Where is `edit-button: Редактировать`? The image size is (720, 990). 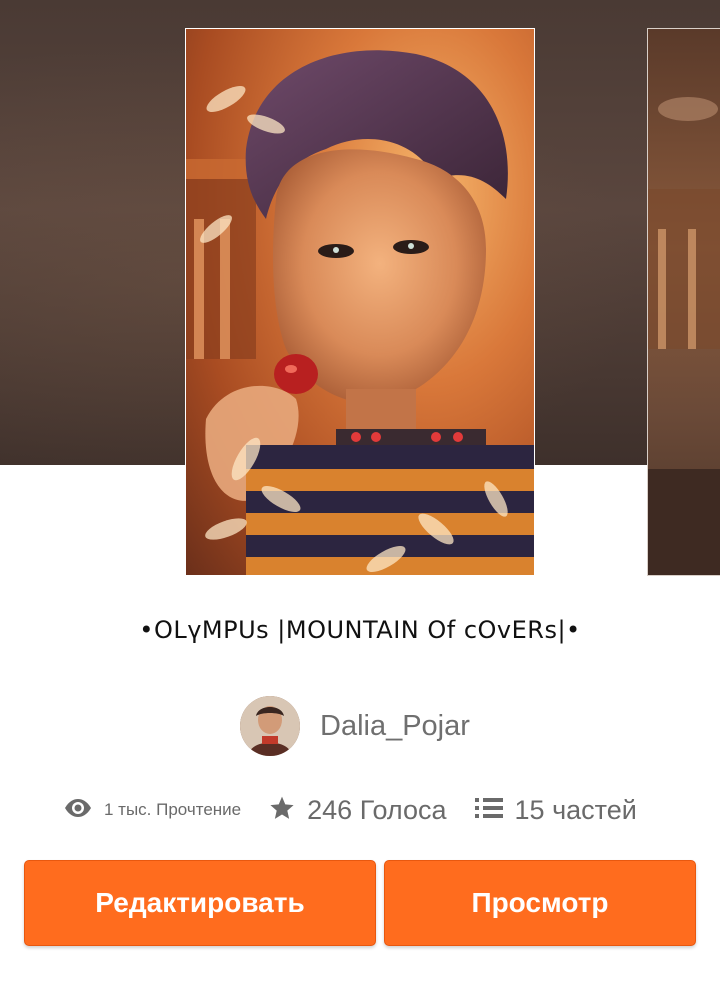
edit-button: Редактировать is located at coordinates (200, 903).